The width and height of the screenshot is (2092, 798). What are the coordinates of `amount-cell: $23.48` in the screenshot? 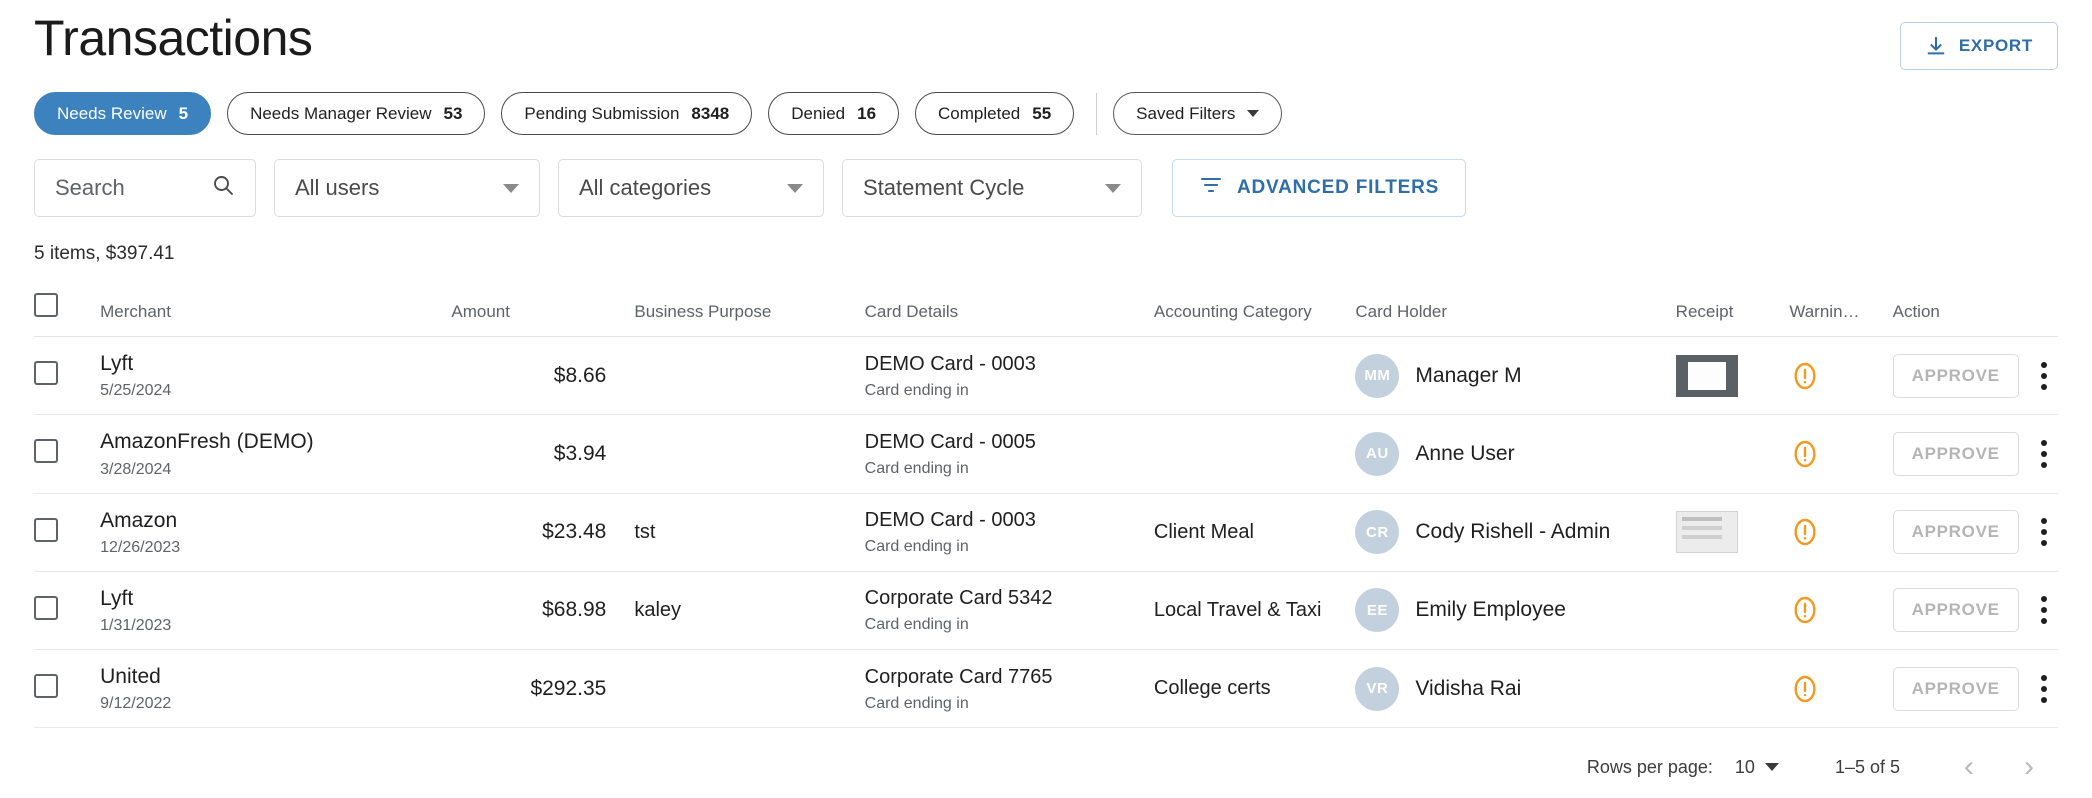 It's located at (529, 532).